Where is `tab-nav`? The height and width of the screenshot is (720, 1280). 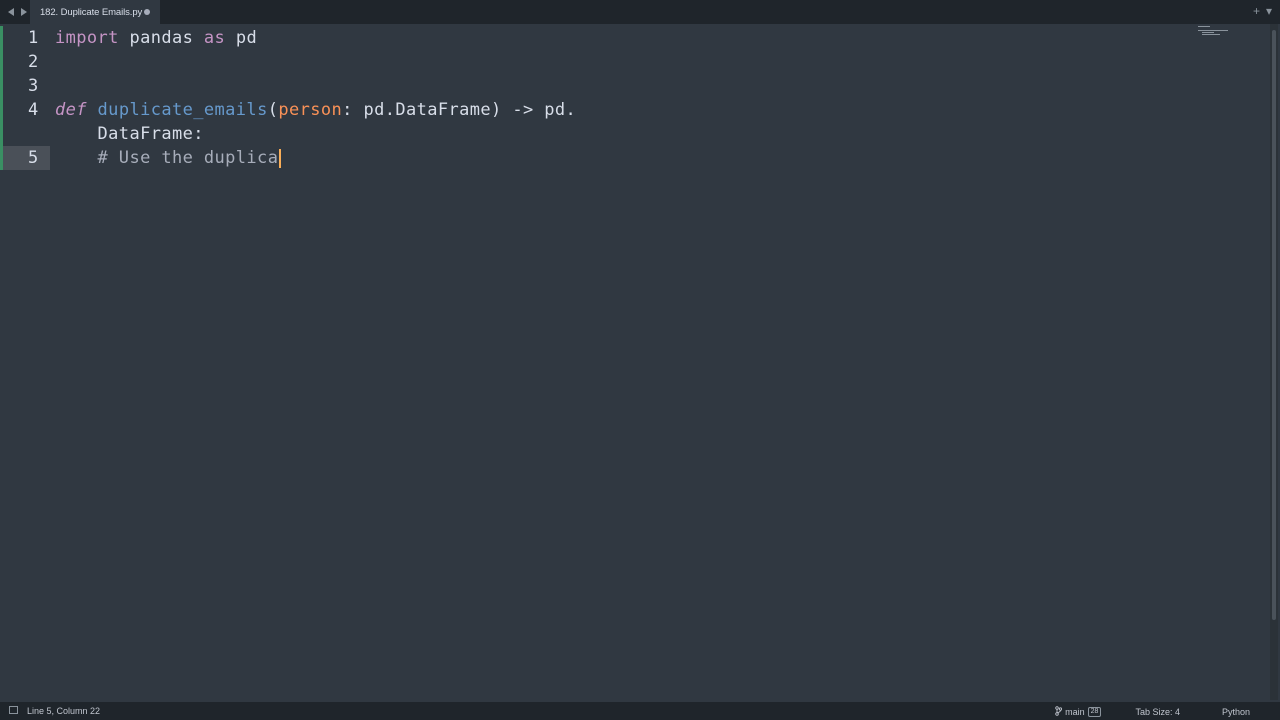 tab-nav is located at coordinates (17, 12).